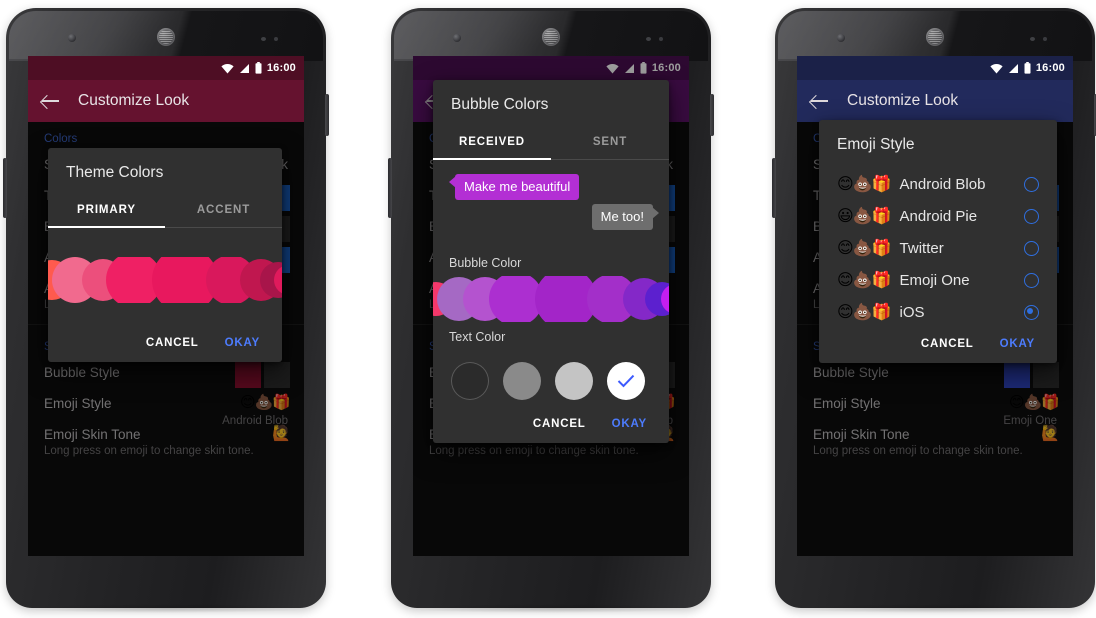 This screenshot has height=618, width=1096. Describe the element at coordinates (938, 184) in the screenshot. I see `emoji-option-android-blob: 😊💩🎁 Android Blob` at that location.